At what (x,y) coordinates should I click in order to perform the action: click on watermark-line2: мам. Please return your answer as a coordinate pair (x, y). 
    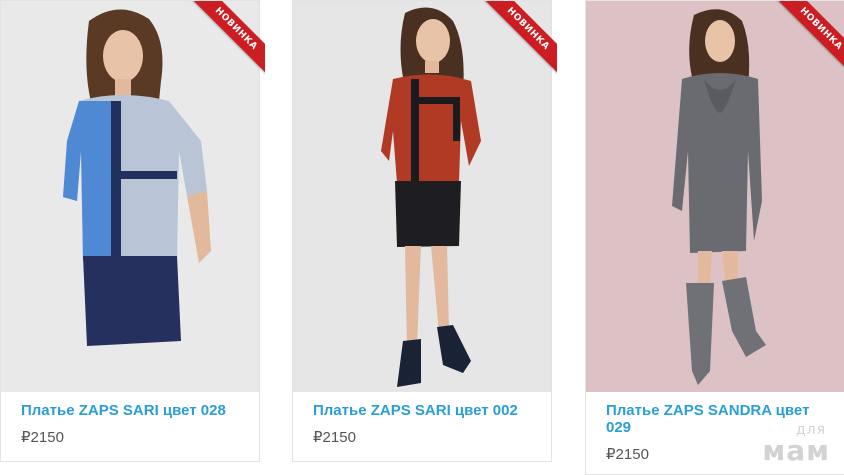
    Looking at the image, I should click on (796, 450).